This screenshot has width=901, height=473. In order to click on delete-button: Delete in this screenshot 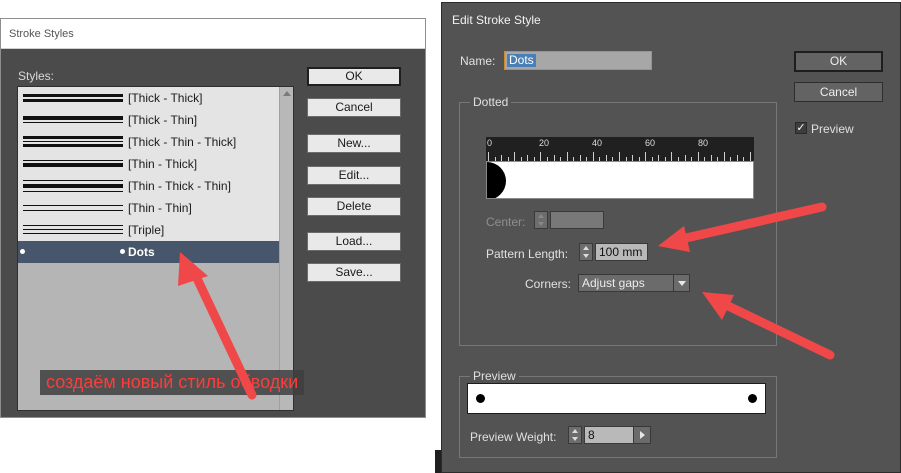, I will do `click(354, 206)`.